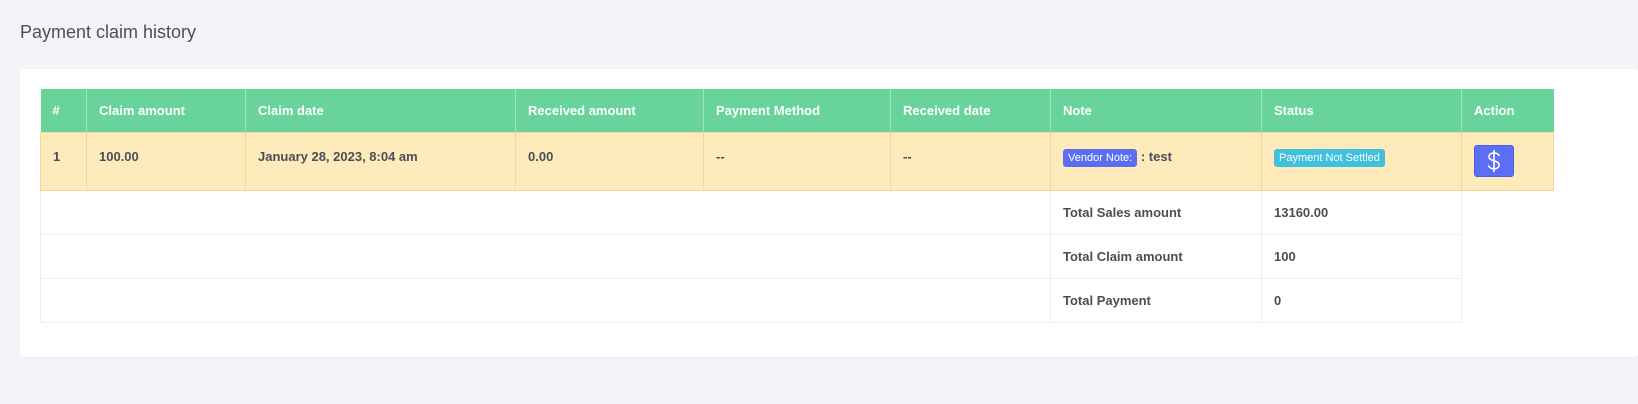 The image size is (1638, 404). What do you see at coordinates (970, 161) in the screenshot?
I see `cell-received-date: --` at bounding box center [970, 161].